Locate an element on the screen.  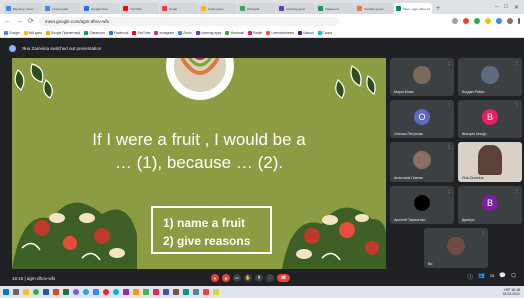
activities-icon: ⬡ is located at coordinates (513, 277).